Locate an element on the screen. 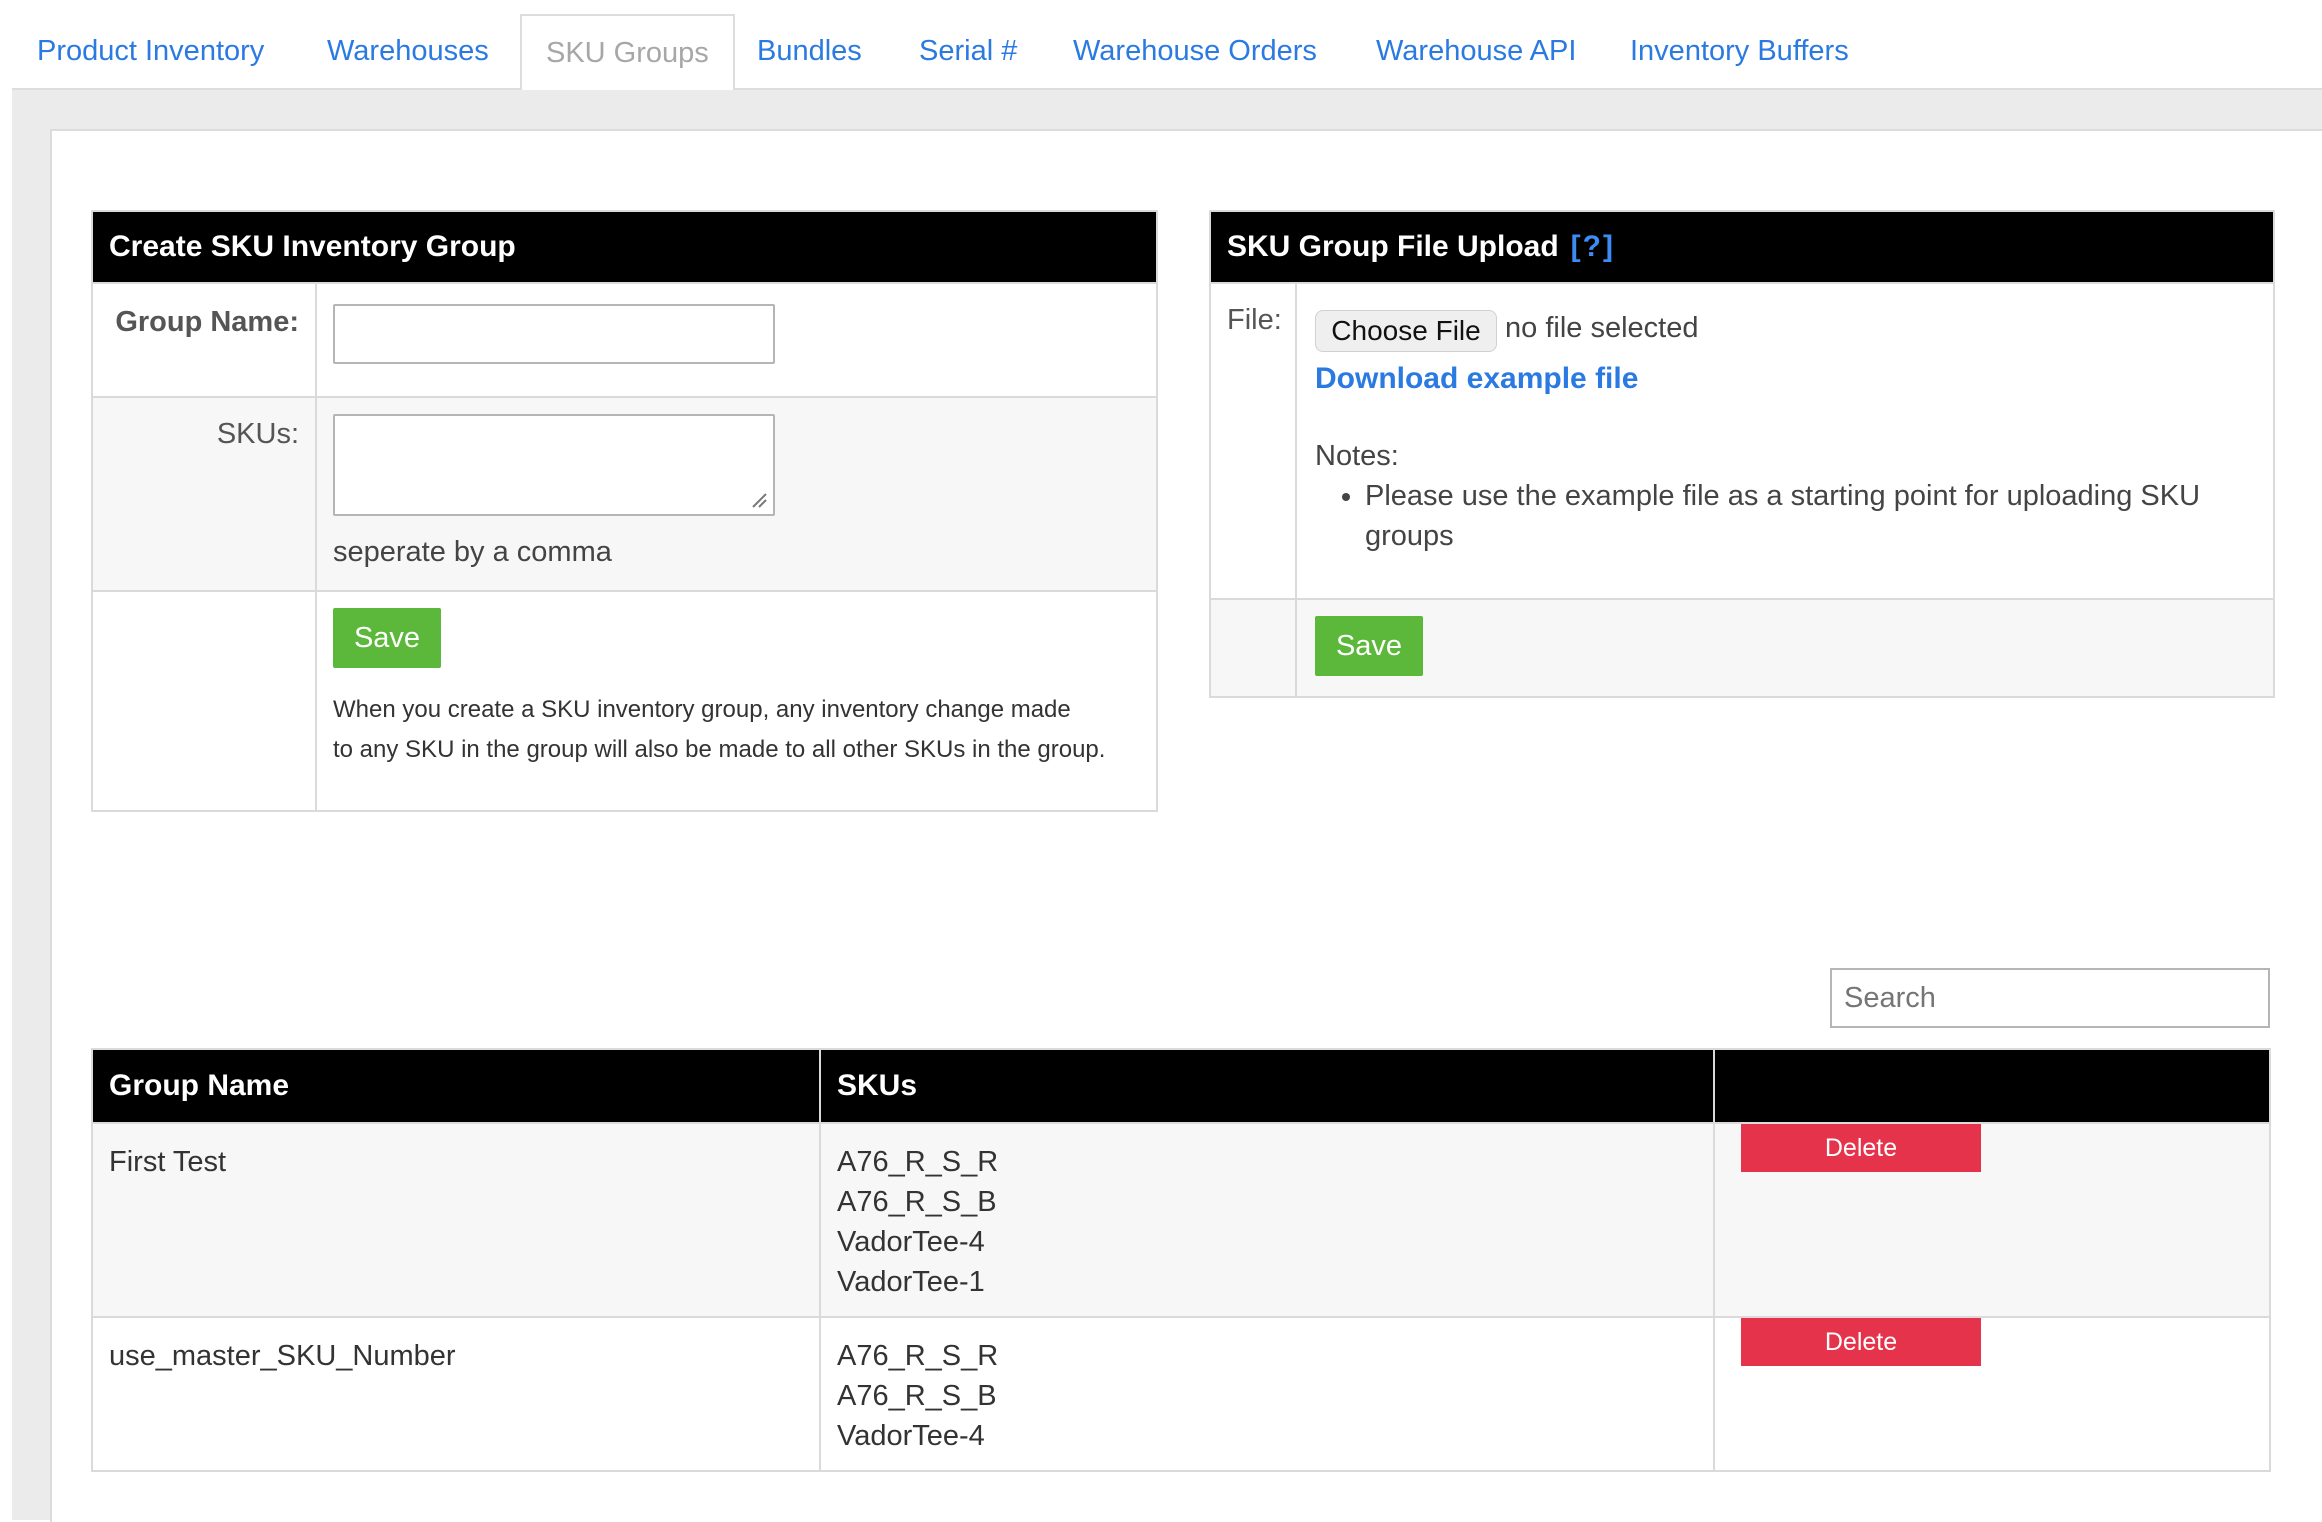 This screenshot has width=2322, height=1522. skus-label: SKUs: is located at coordinates (257, 434).